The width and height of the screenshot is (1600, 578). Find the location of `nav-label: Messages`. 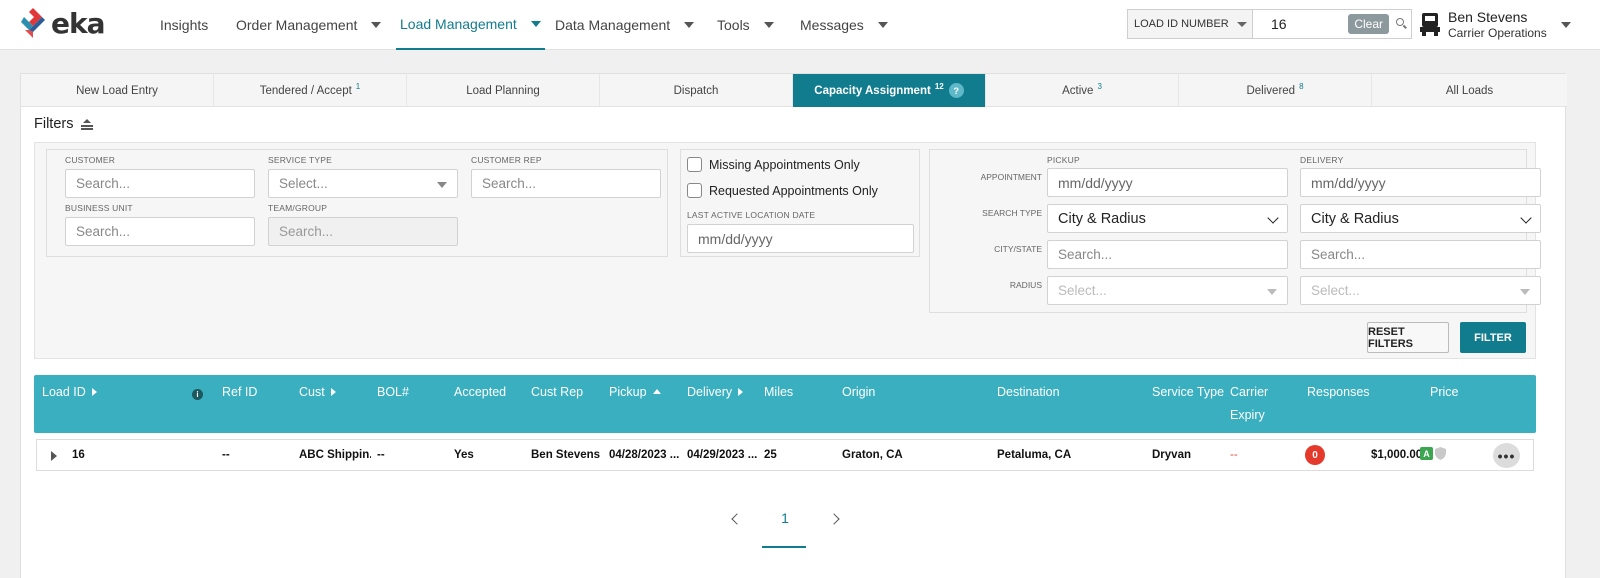

nav-label: Messages is located at coordinates (832, 25).